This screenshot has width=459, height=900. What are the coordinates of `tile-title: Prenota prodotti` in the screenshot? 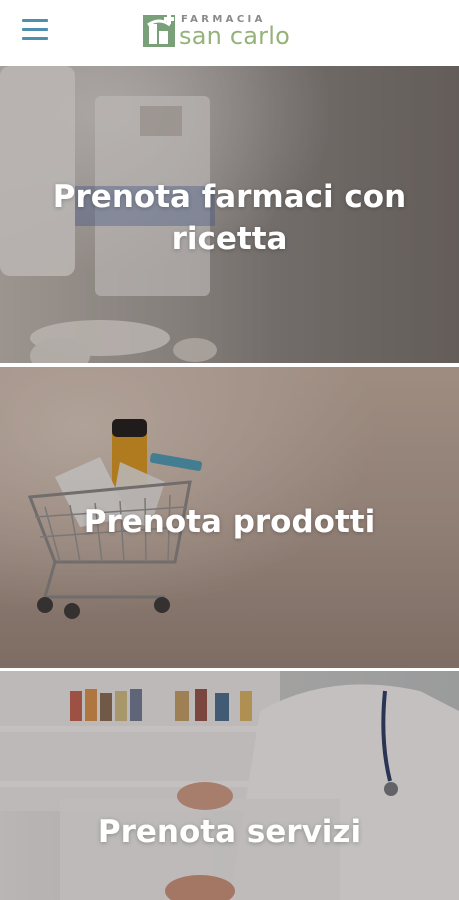 It's located at (229, 522).